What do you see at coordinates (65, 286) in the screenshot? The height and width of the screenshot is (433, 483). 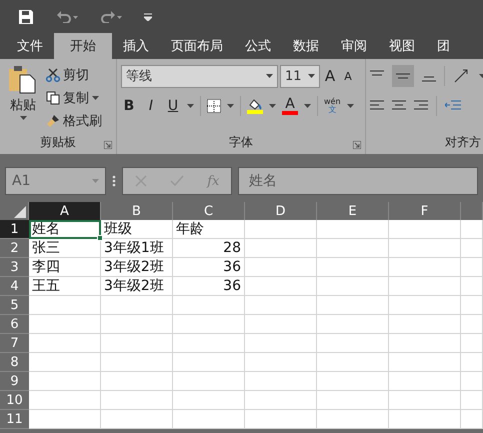 I see `table-cell: 王五` at bounding box center [65, 286].